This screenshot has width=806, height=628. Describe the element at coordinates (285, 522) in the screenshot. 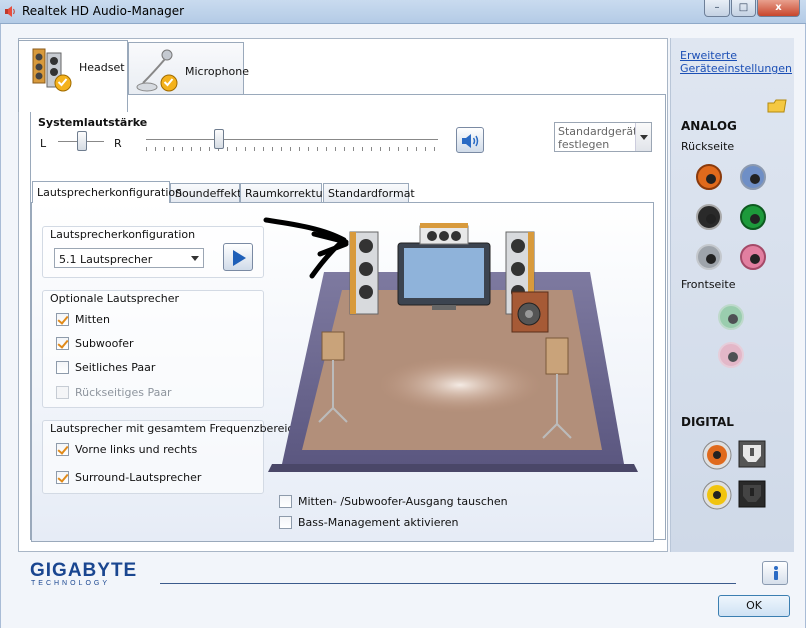

I see `checkbox-bass-management` at that location.